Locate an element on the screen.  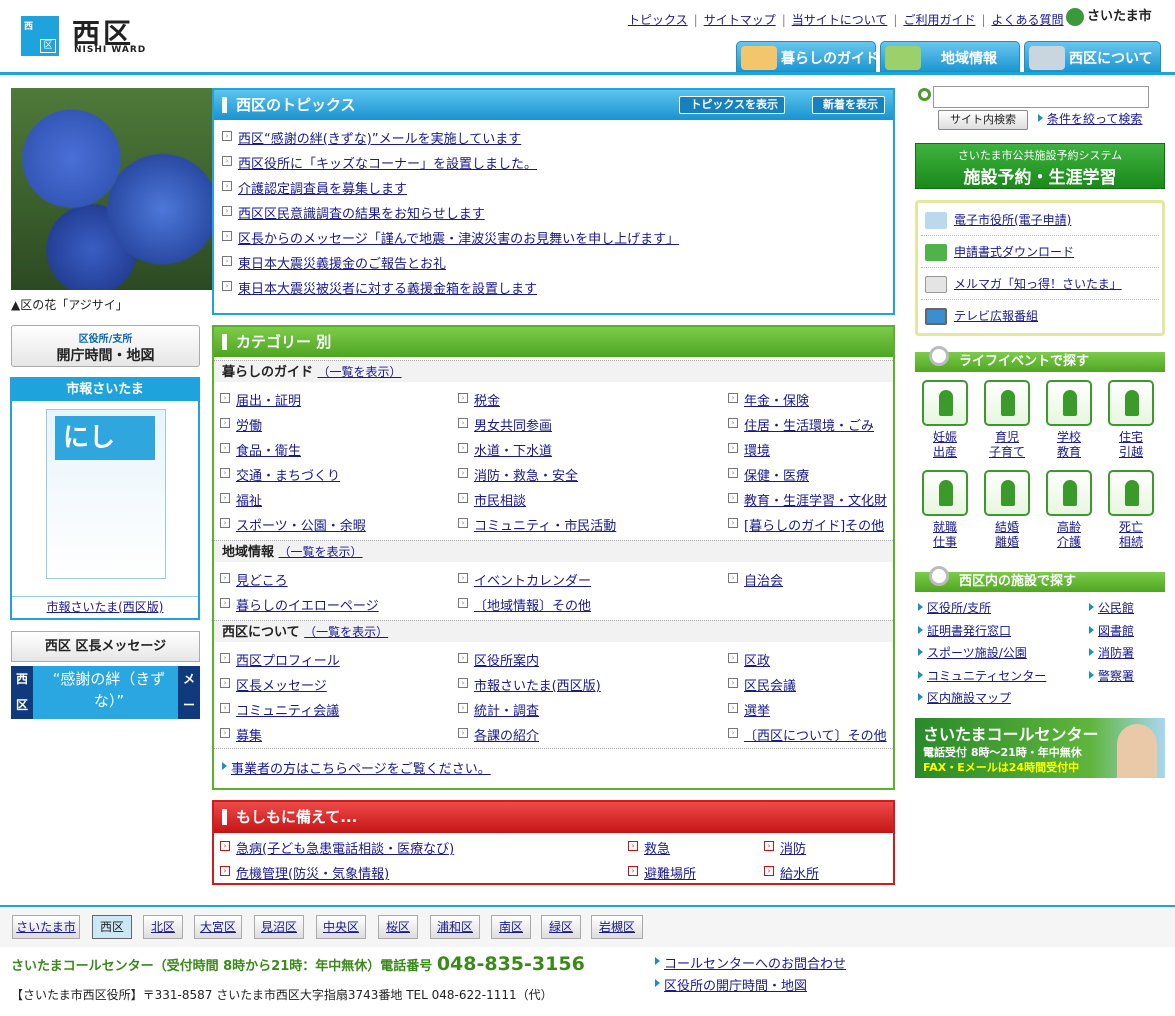
category-link: › 区長メッセージ is located at coordinates (273, 684).